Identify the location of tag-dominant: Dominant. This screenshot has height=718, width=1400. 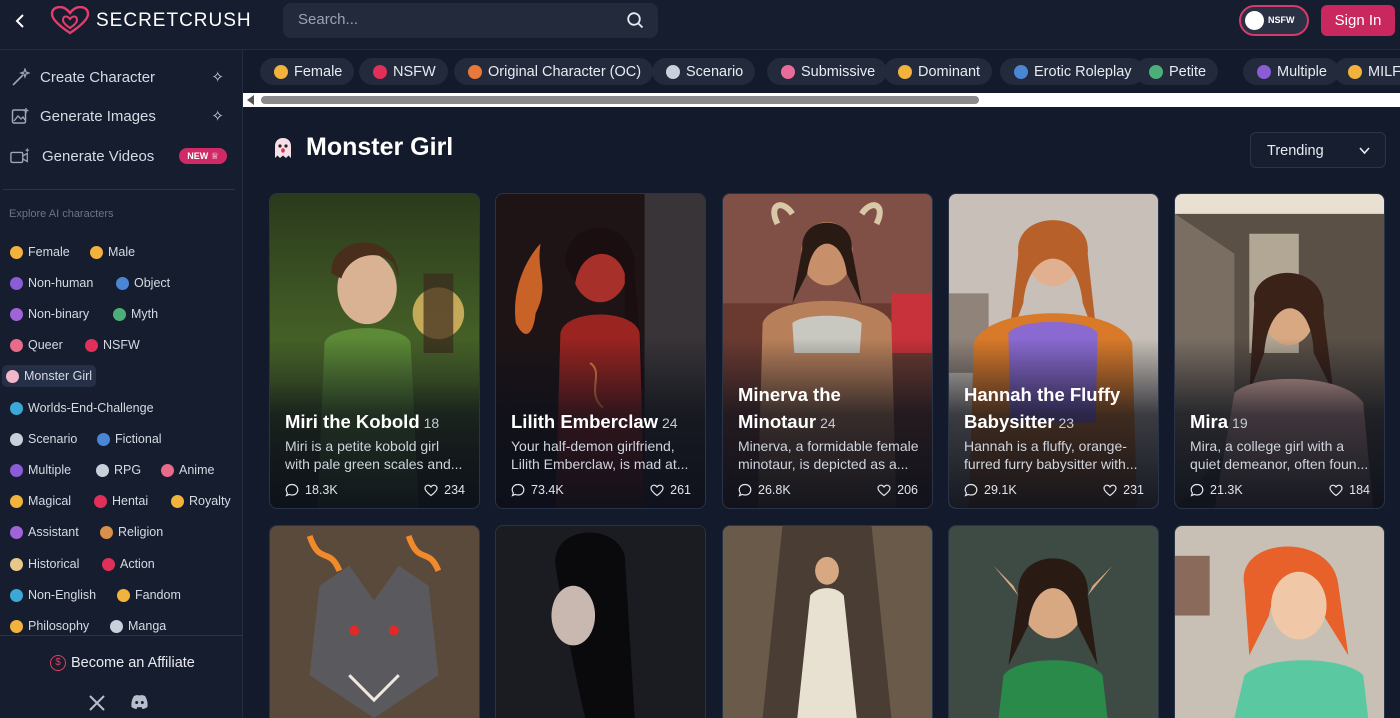
(938, 71).